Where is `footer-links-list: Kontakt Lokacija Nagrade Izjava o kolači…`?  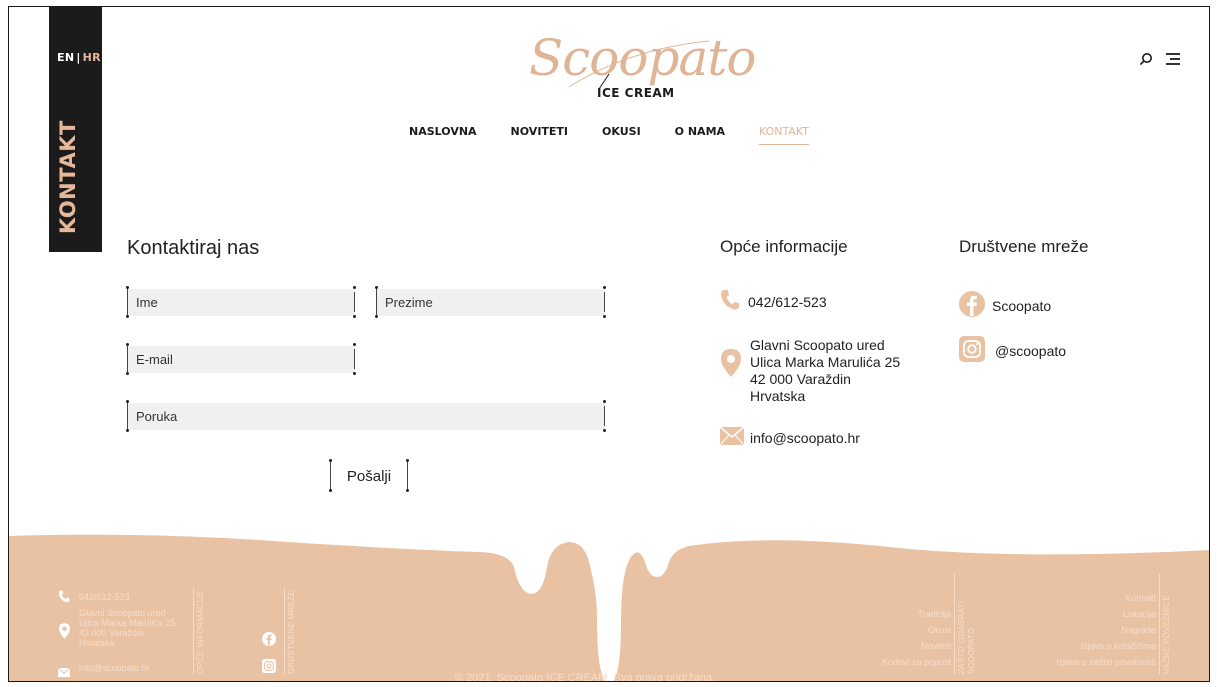
footer-links-list: Kontakt Lokacija Nagrade Izjava o kolači… is located at coordinates (1106, 630).